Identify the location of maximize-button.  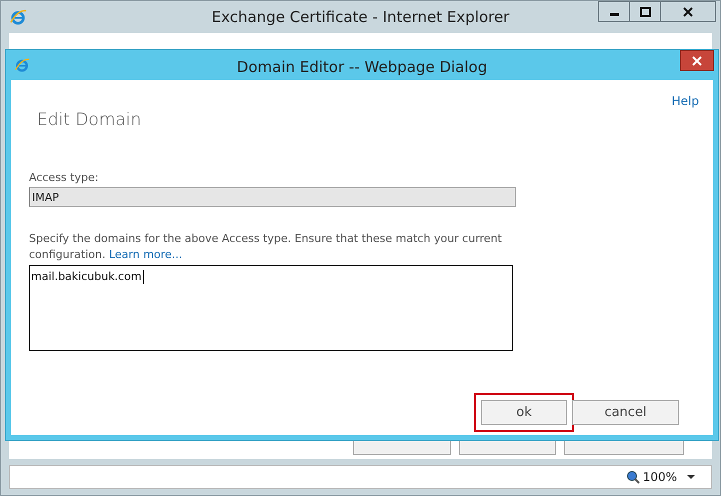
(645, 11).